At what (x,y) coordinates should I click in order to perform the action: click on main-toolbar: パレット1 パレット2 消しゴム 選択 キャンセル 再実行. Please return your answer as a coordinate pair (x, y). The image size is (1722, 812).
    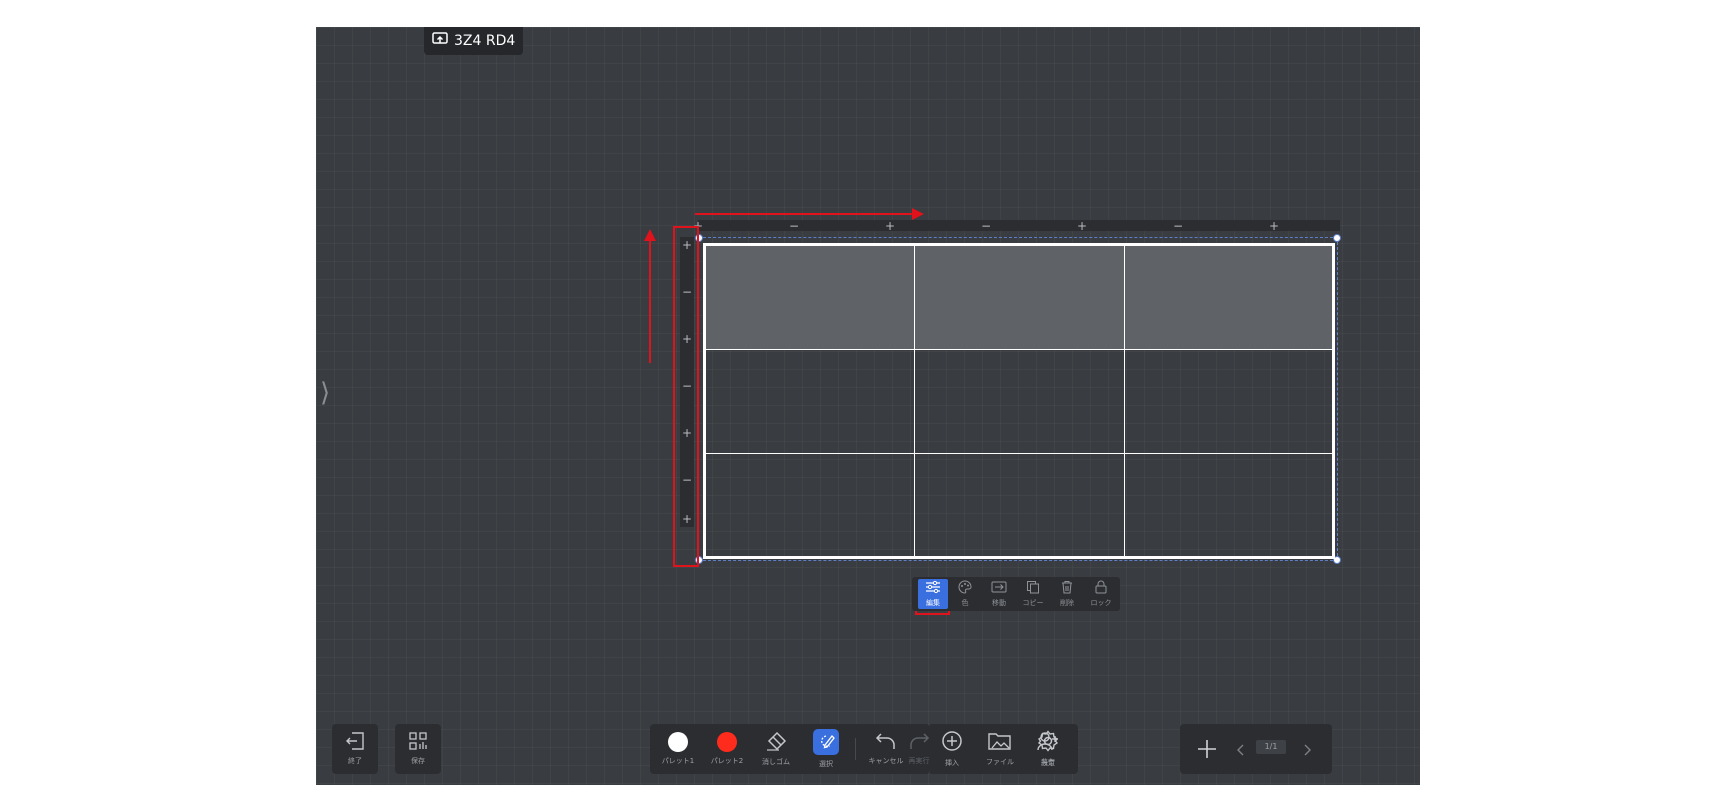
    Looking at the image, I should click on (790, 749).